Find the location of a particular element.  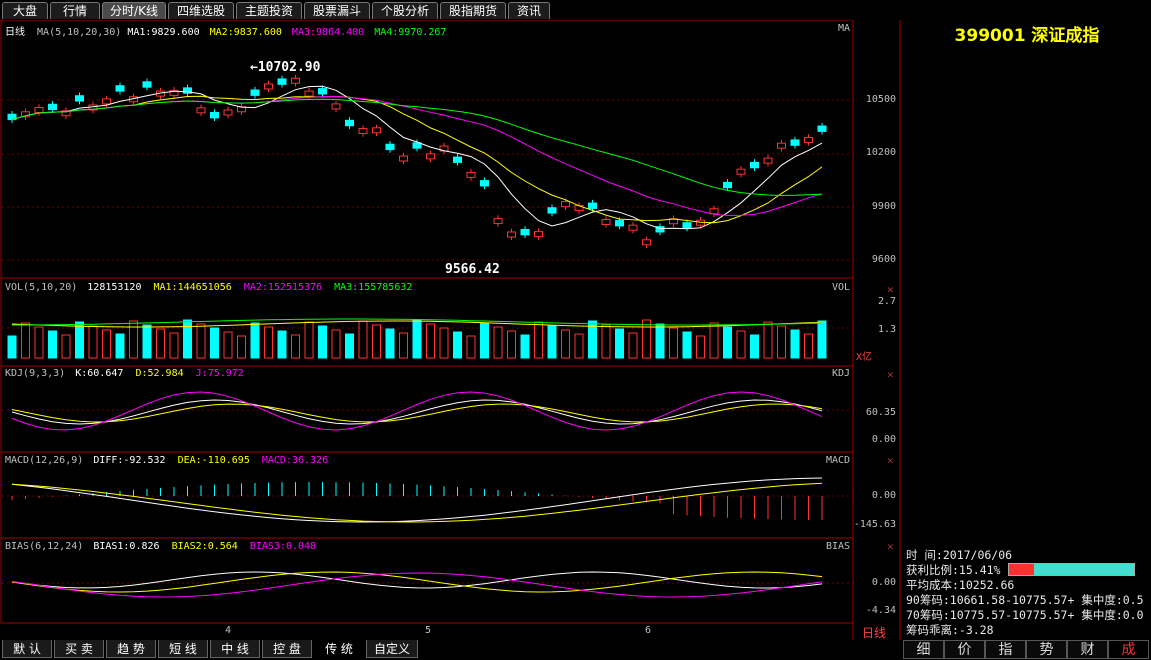

kdj-legend: KDJ(9,3,3) K:60.647 D:52.984 J:75.972 is located at coordinates (124, 373).